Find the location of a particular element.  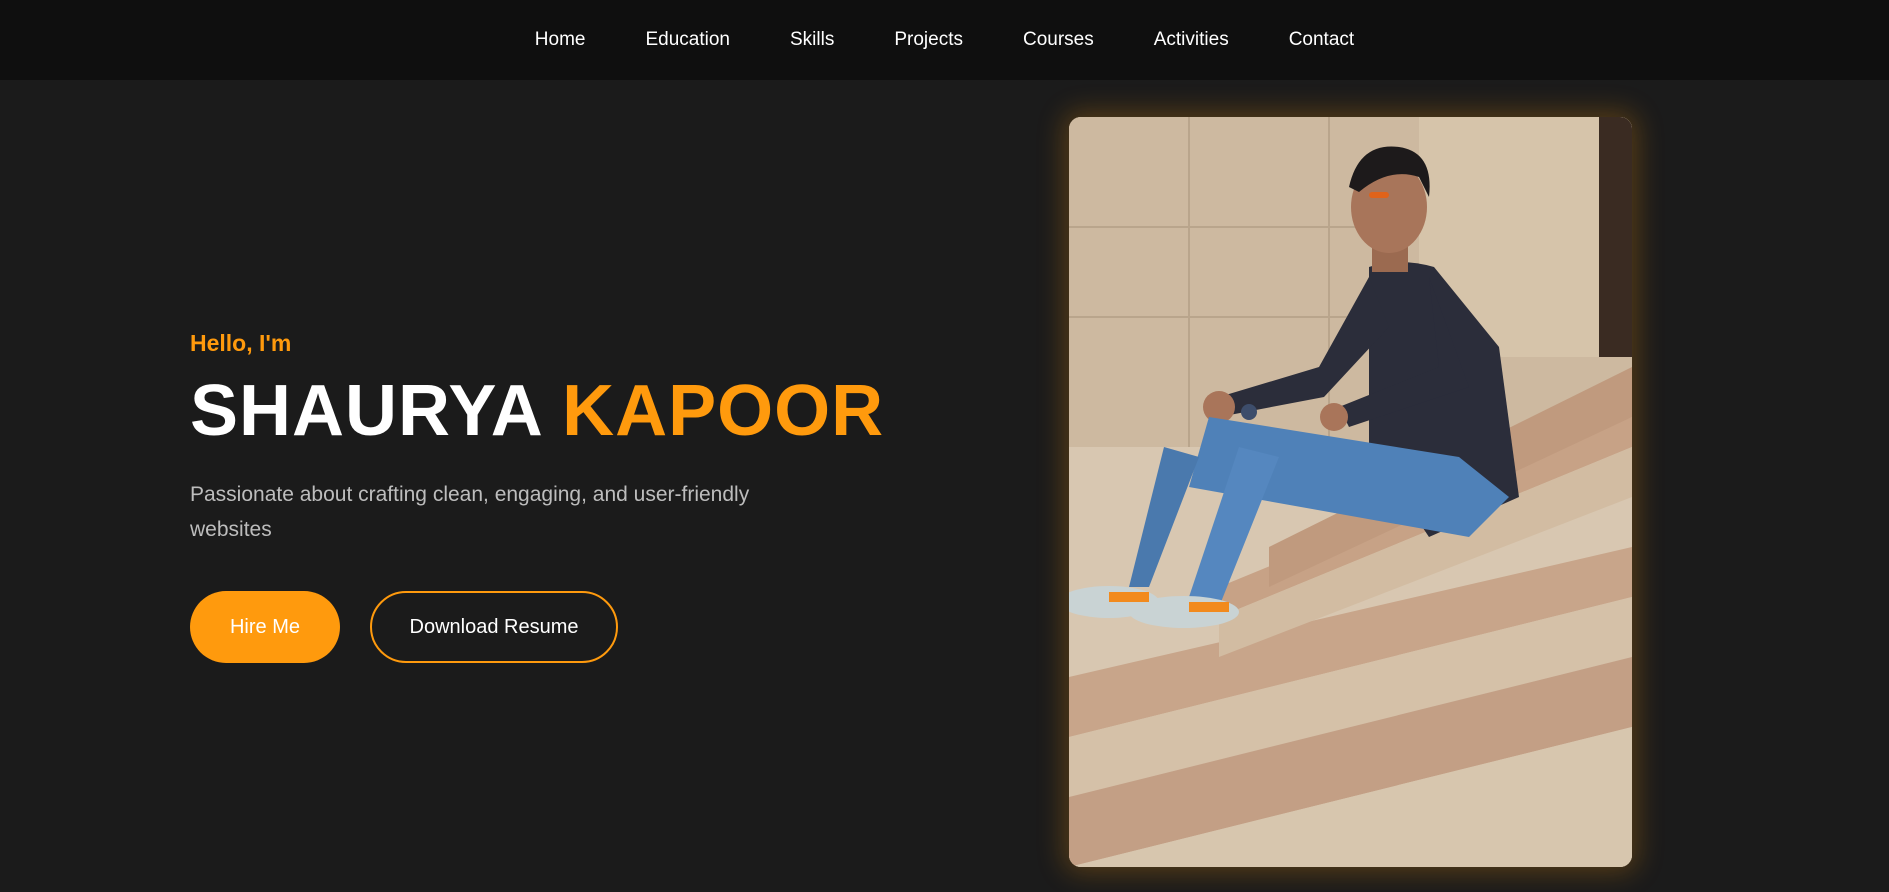

nav-home: Home is located at coordinates (560, 39).